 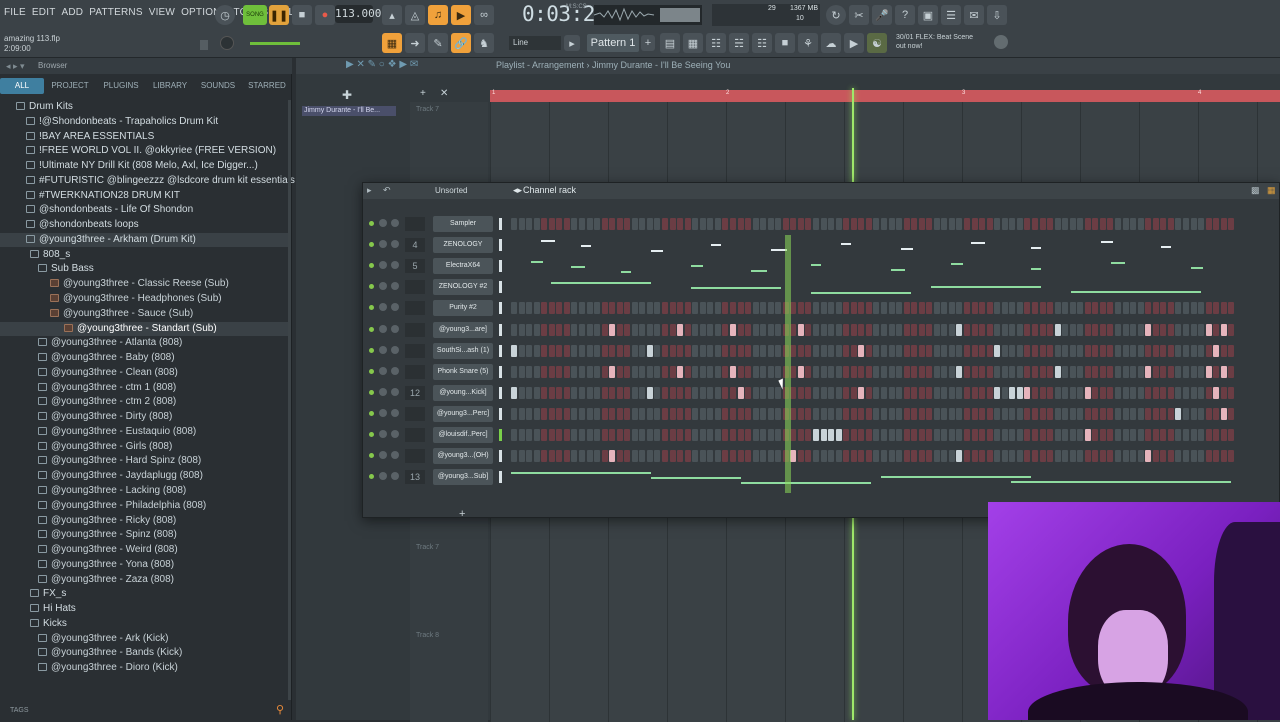 I want to click on stop-button: ■, so click(x=302, y=15).